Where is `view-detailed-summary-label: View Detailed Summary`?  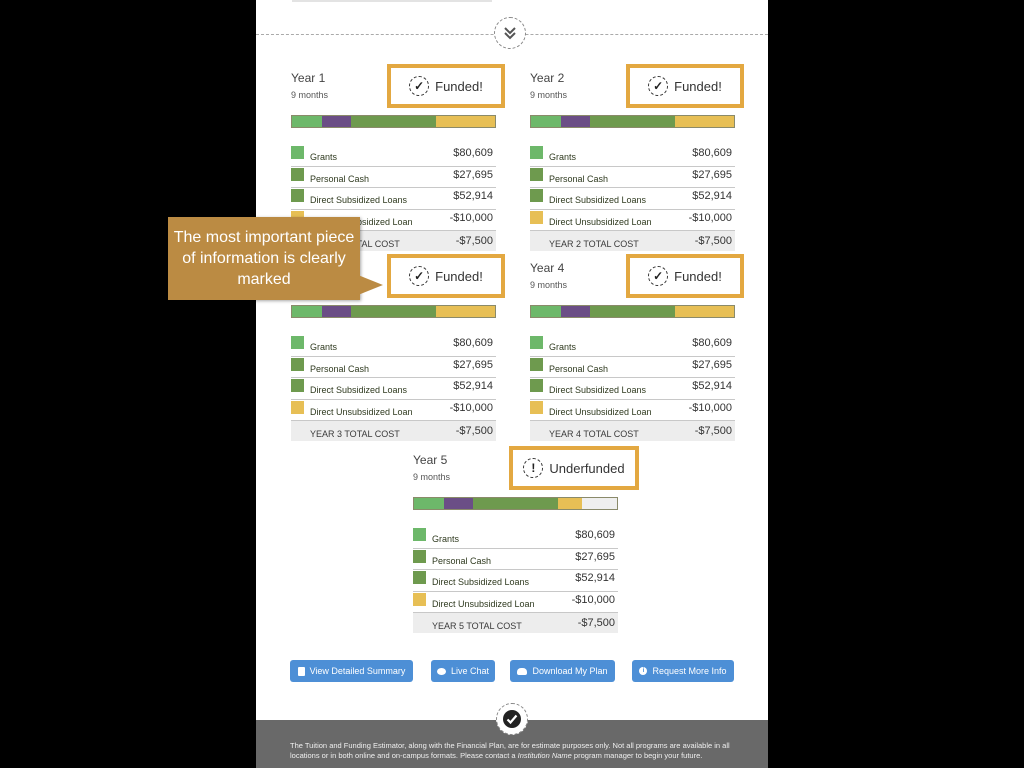 view-detailed-summary-label: View Detailed Summary is located at coordinates (357, 671).